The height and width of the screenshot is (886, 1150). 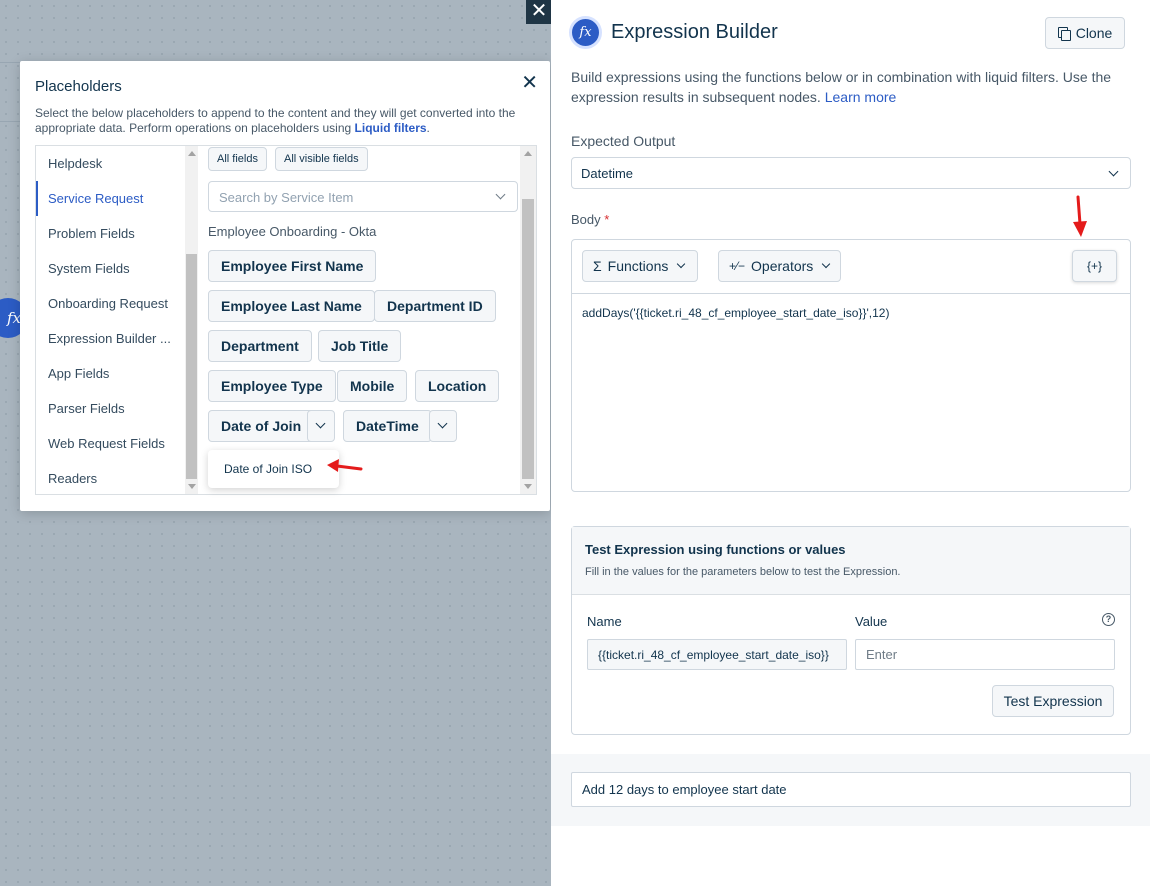 What do you see at coordinates (1094, 266) in the screenshot?
I see `insert-placeholder-button: {+}` at bounding box center [1094, 266].